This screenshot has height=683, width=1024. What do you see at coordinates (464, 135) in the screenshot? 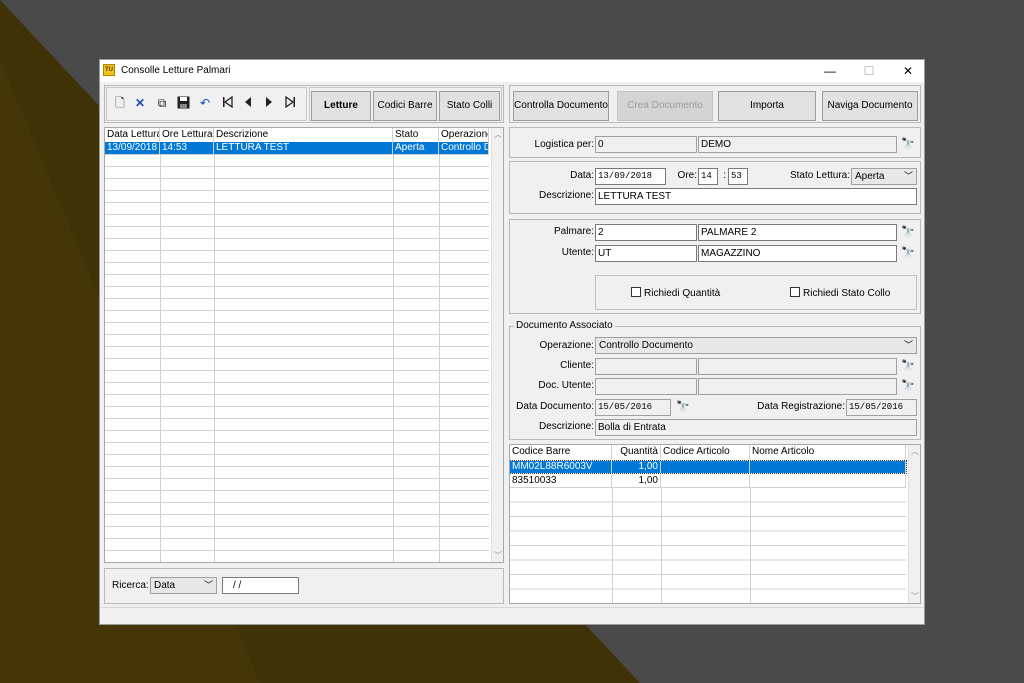
I see `col-header-operazione: Operazione` at bounding box center [464, 135].